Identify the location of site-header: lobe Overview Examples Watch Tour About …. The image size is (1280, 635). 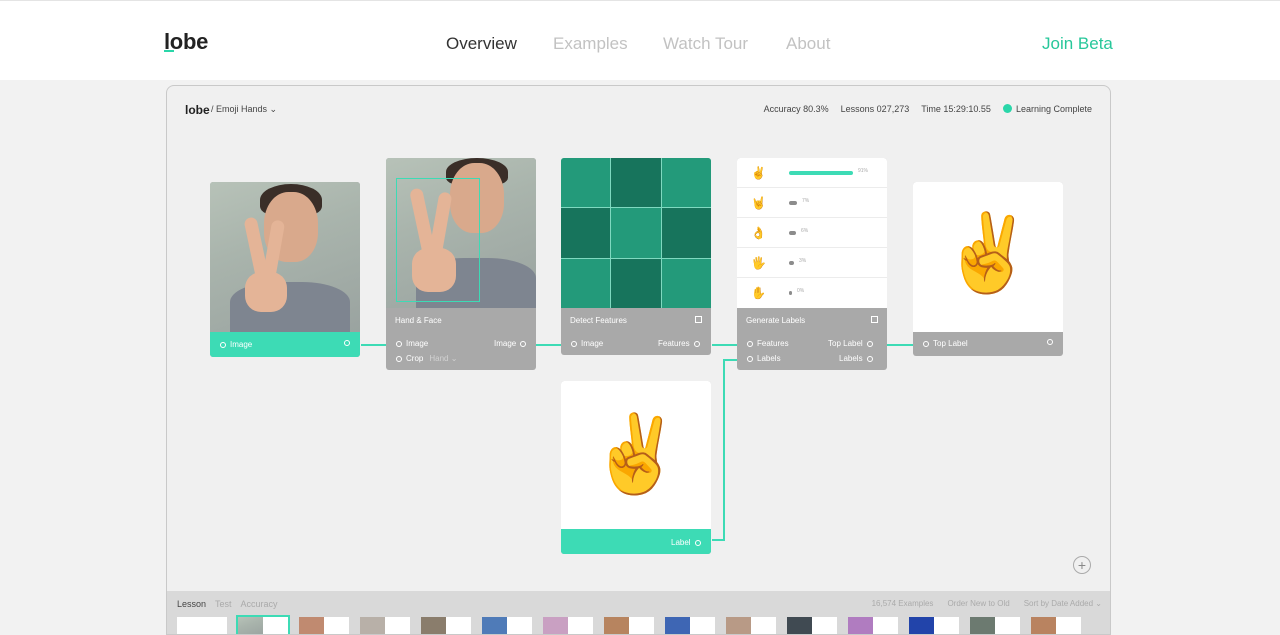
(640, 40).